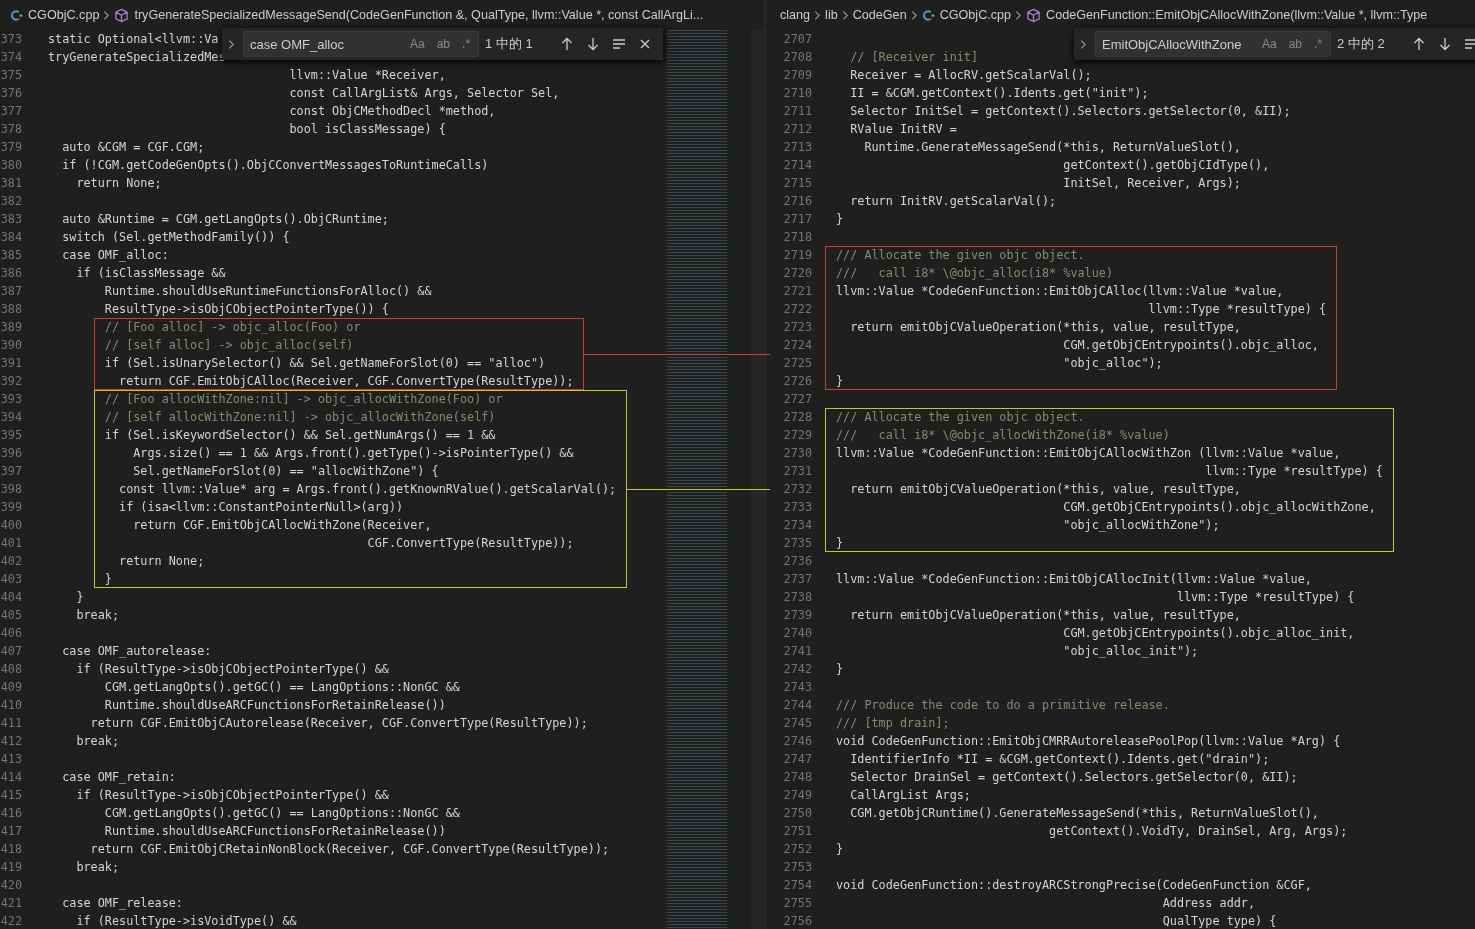  What do you see at coordinates (797, 219) in the screenshot?
I see `line-number: 2717` at bounding box center [797, 219].